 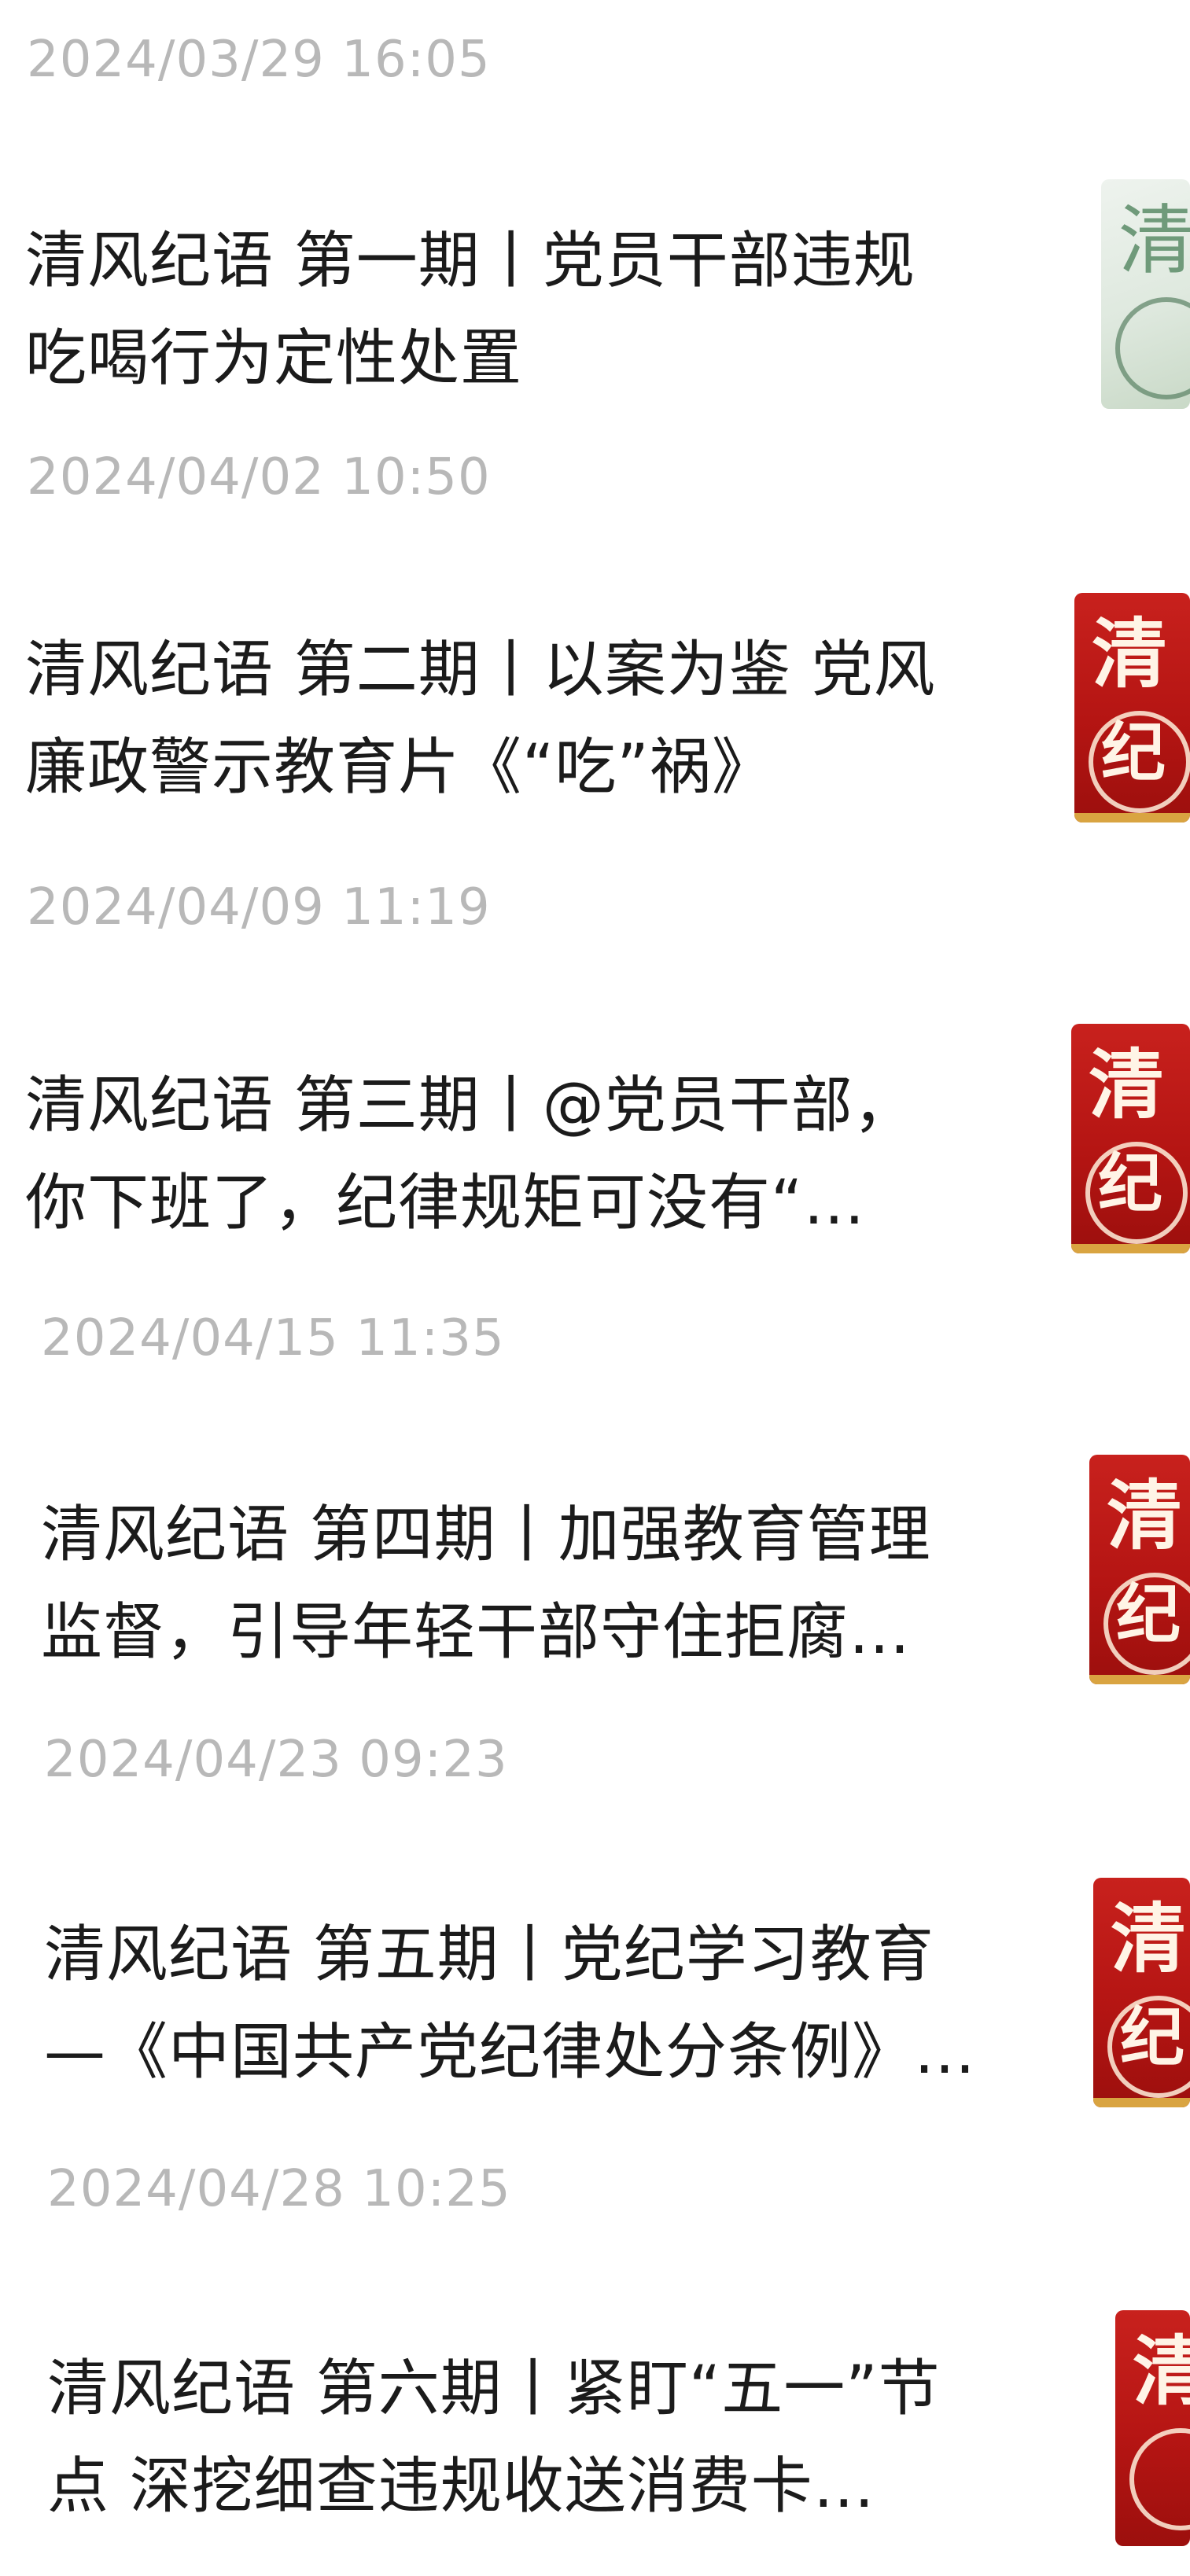 What do you see at coordinates (259, 60) in the screenshot?
I see `publish-date: 2024/03/29 16:05` at bounding box center [259, 60].